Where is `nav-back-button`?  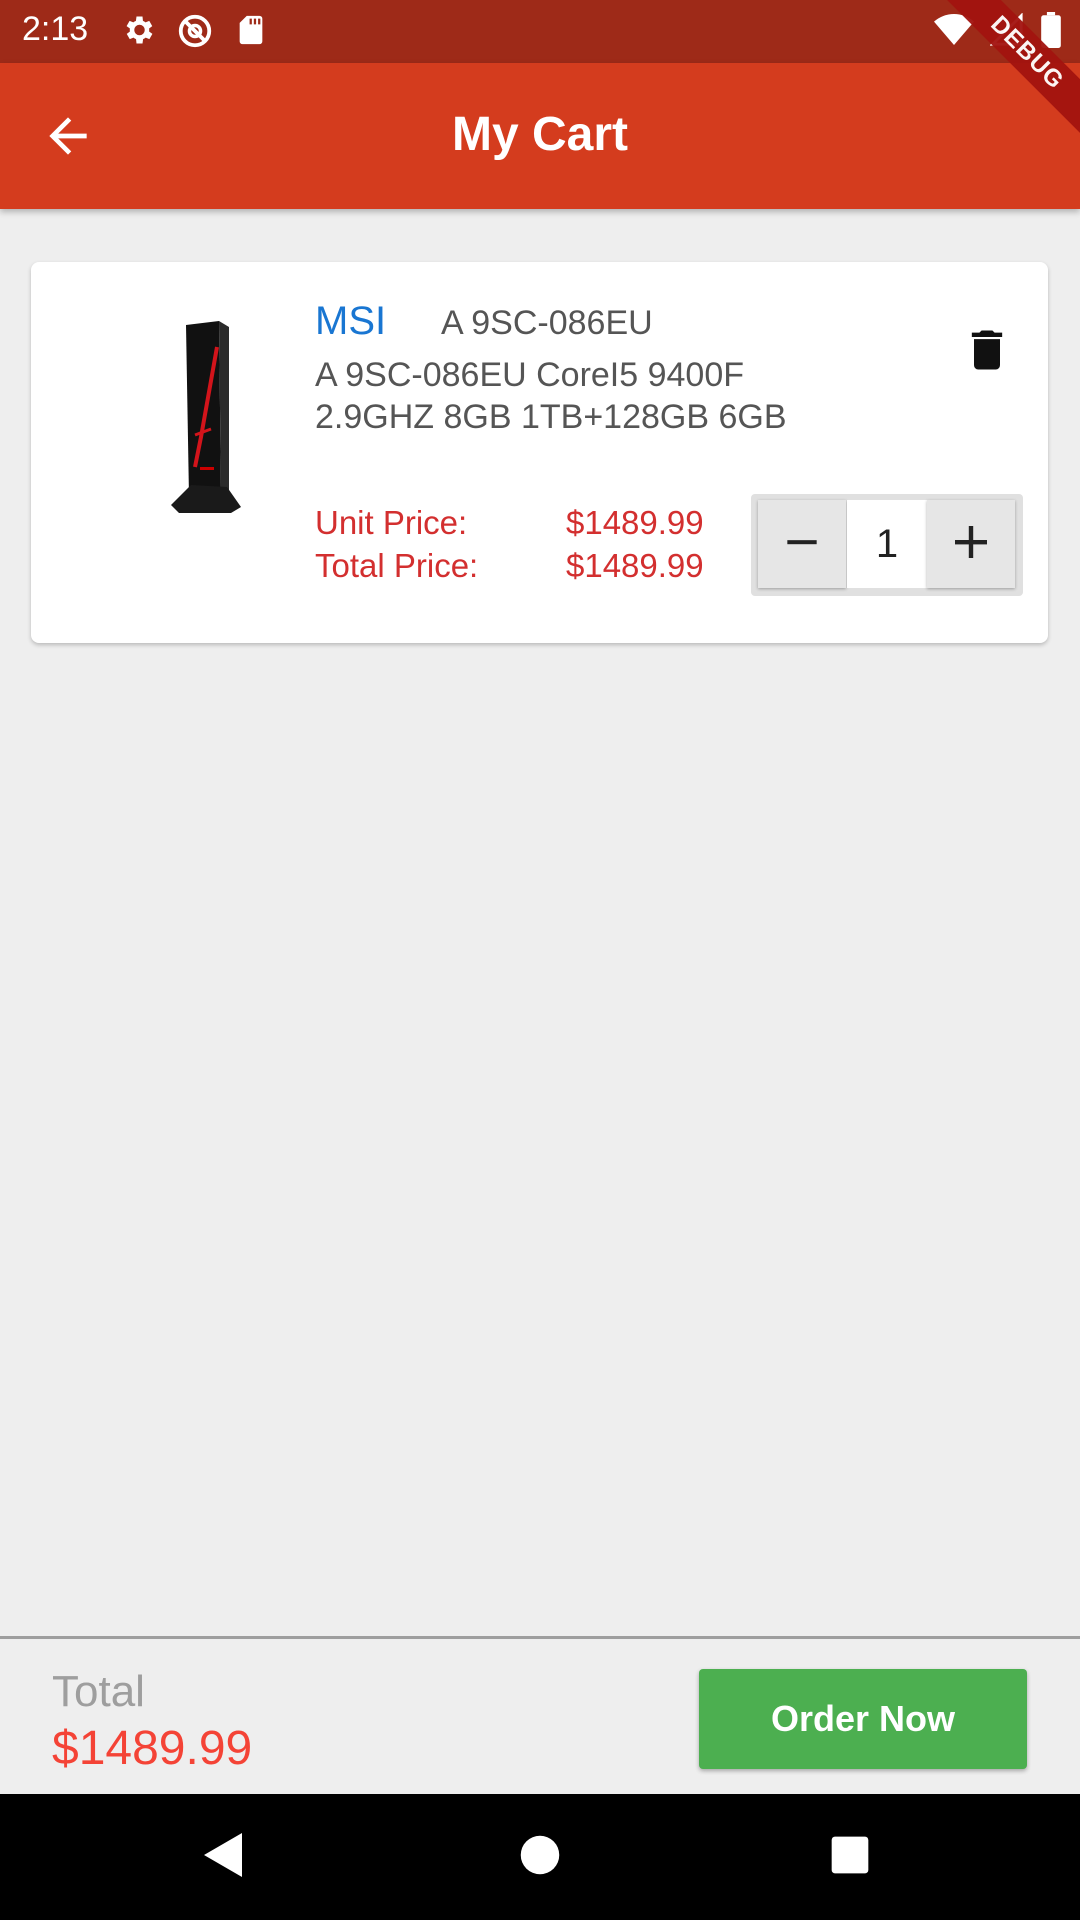
nav-back-button is located at coordinates (224, 1857).